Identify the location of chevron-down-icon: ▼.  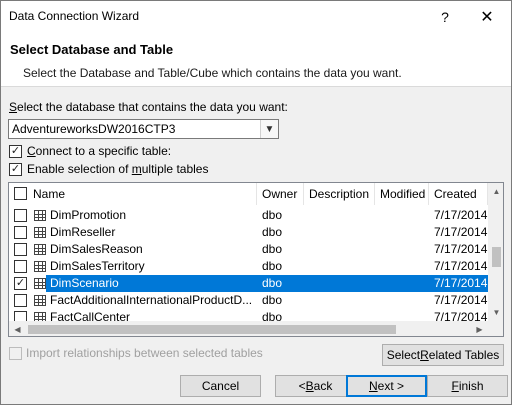
(269, 129).